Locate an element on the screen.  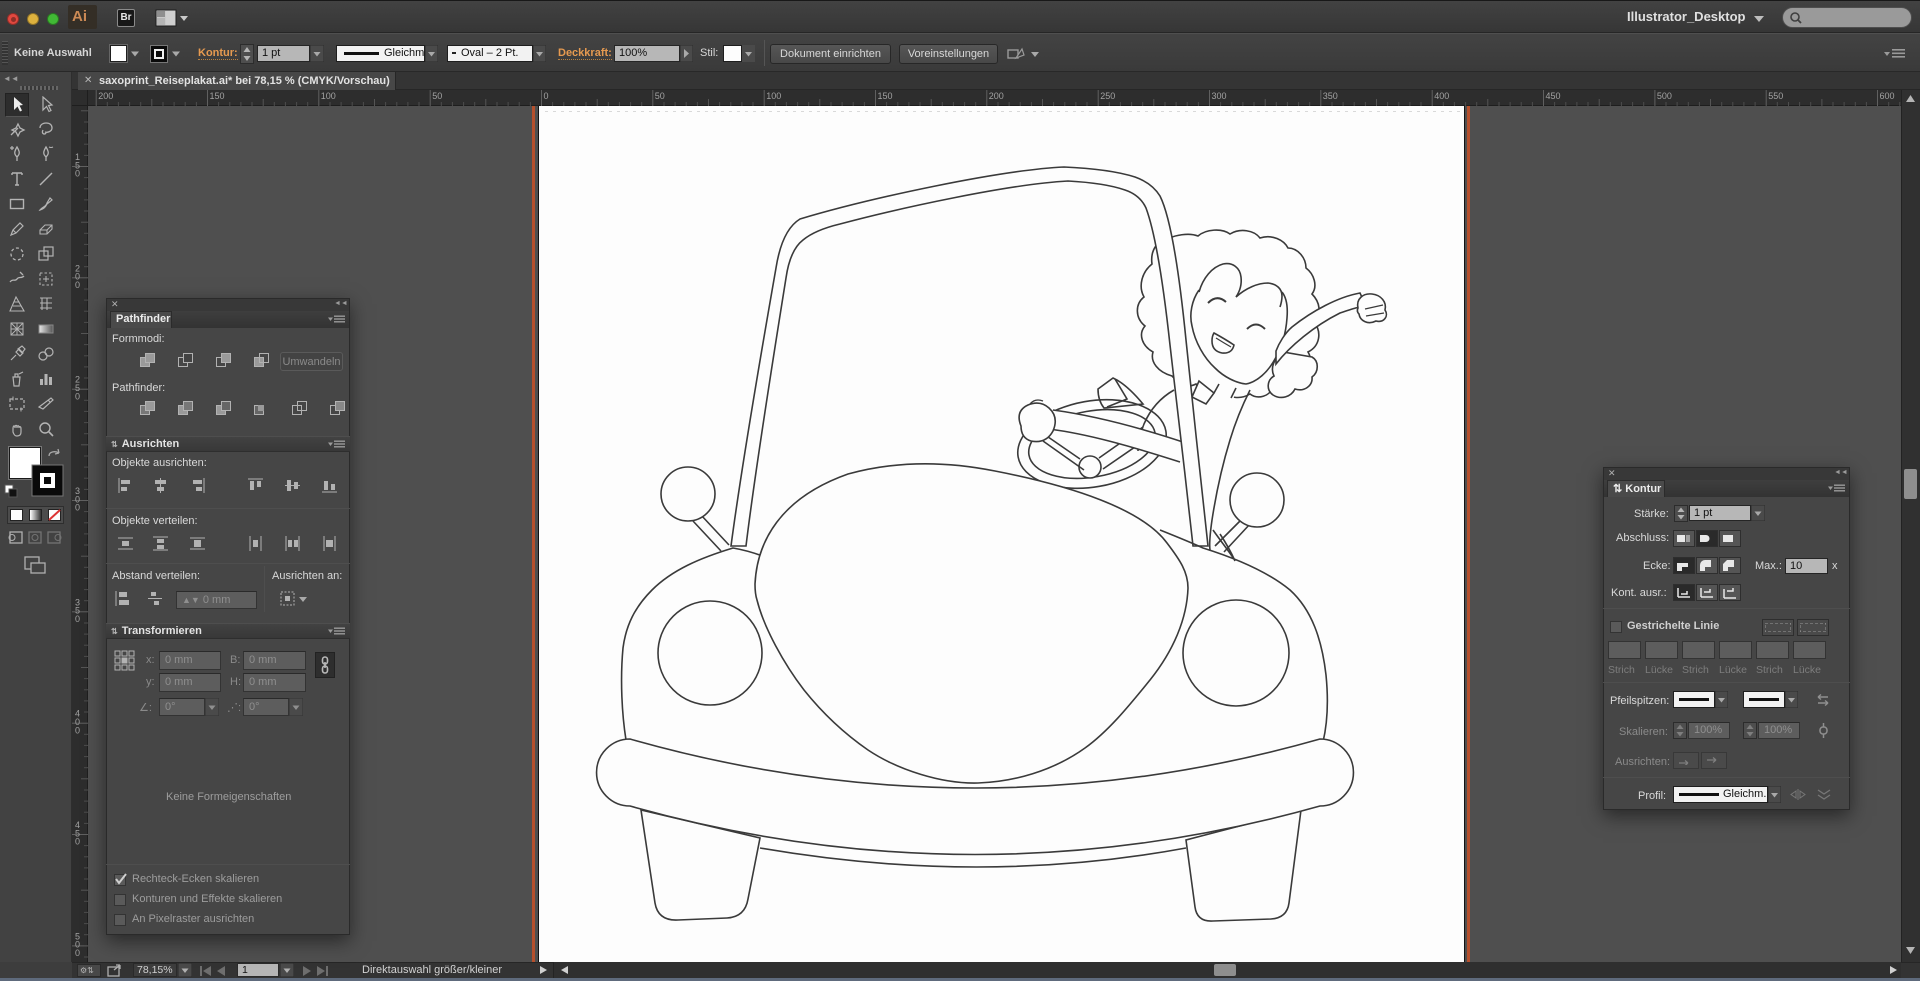
svg-text: 350 is located at coordinates (1330, 96).